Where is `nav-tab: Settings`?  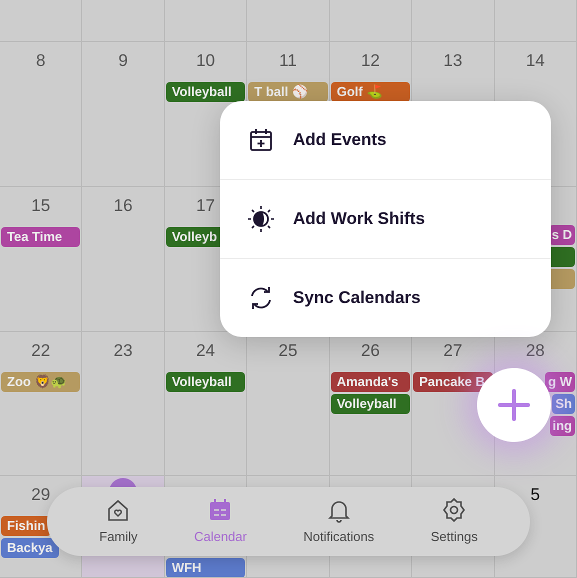 nav-tab: Settings is located at coordinates (454, 521).